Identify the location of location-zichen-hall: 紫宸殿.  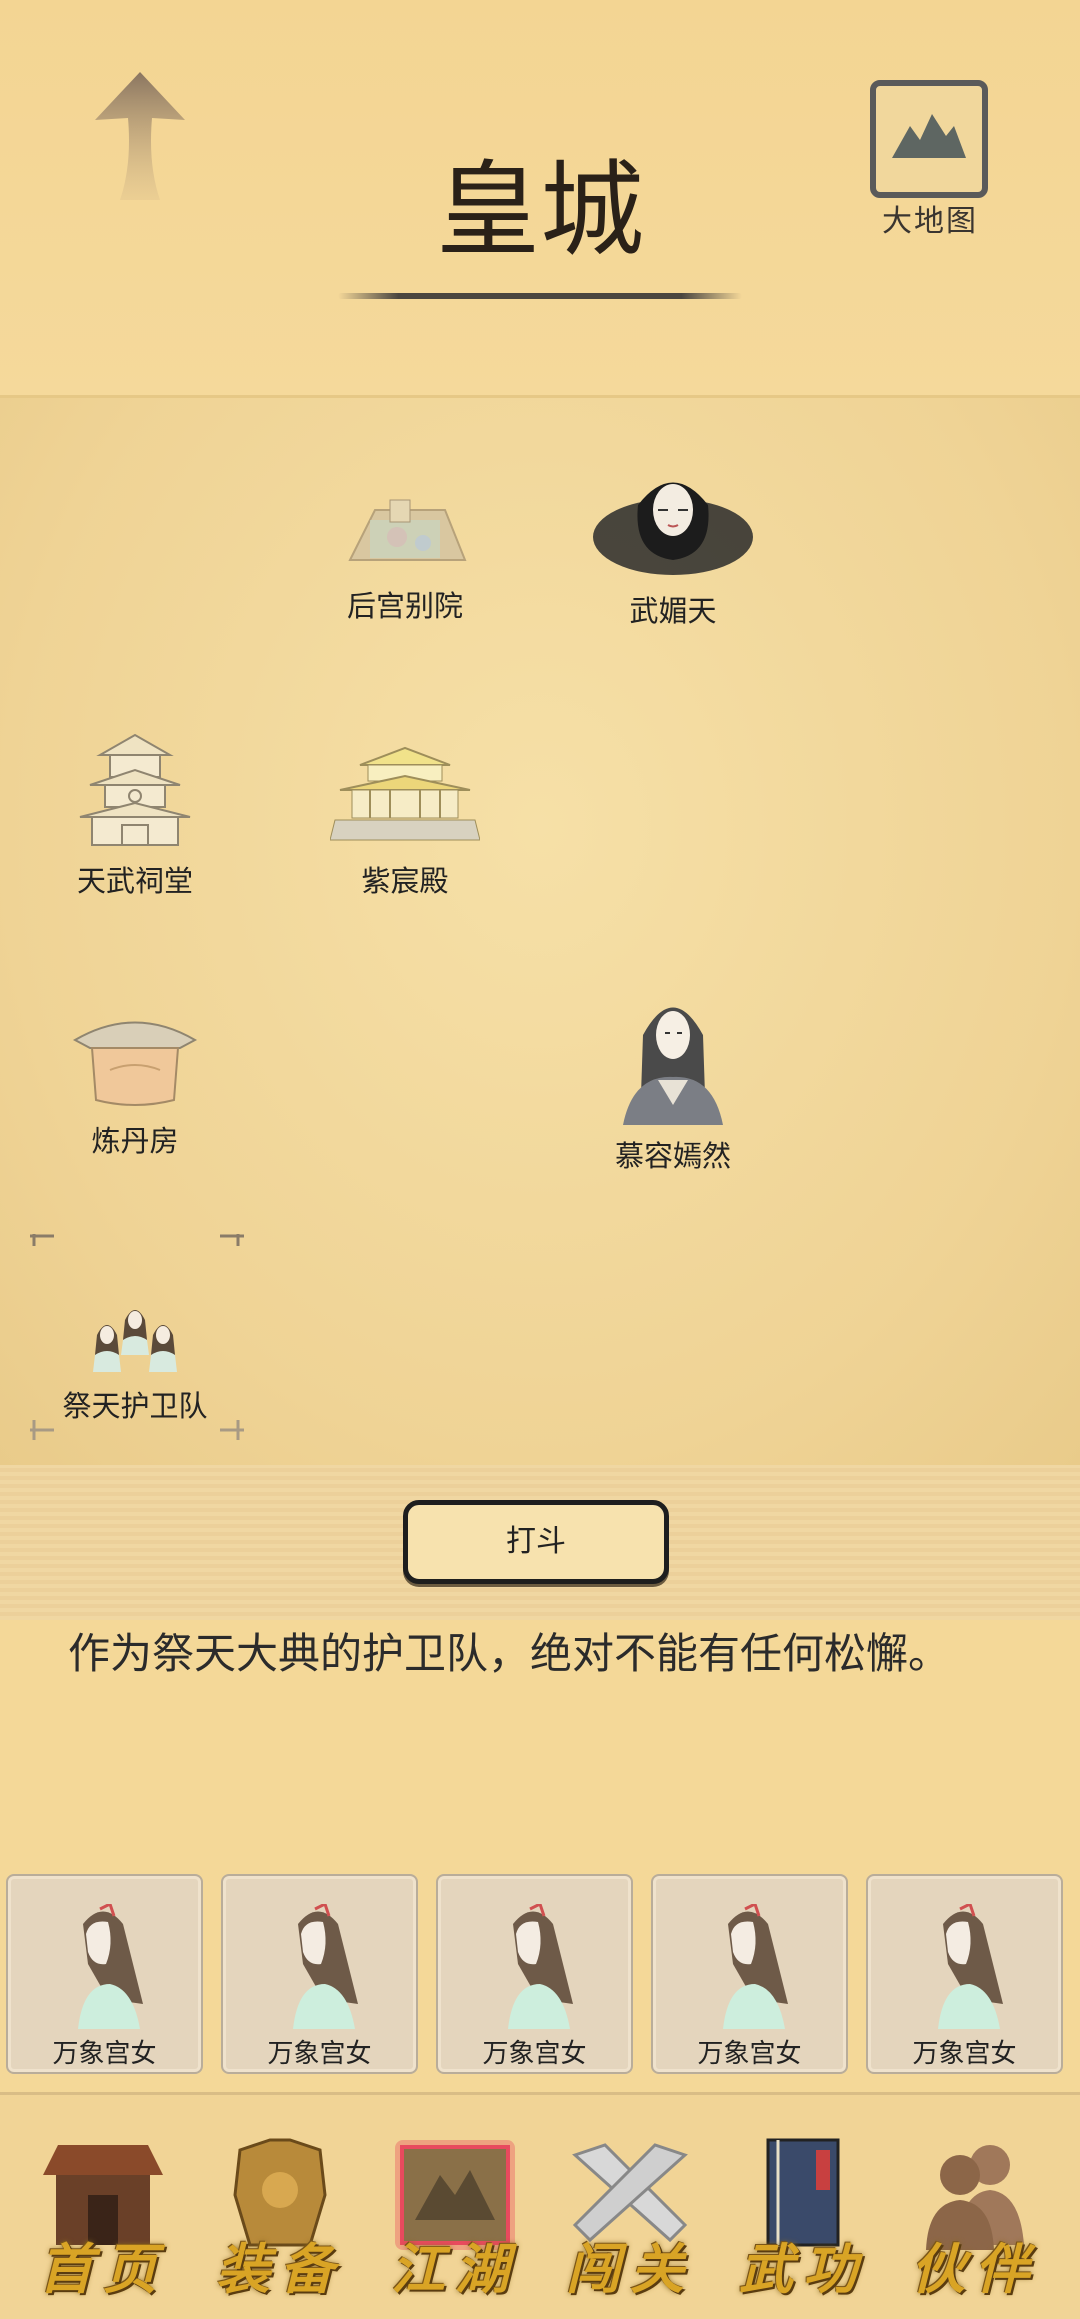
(405, 820).